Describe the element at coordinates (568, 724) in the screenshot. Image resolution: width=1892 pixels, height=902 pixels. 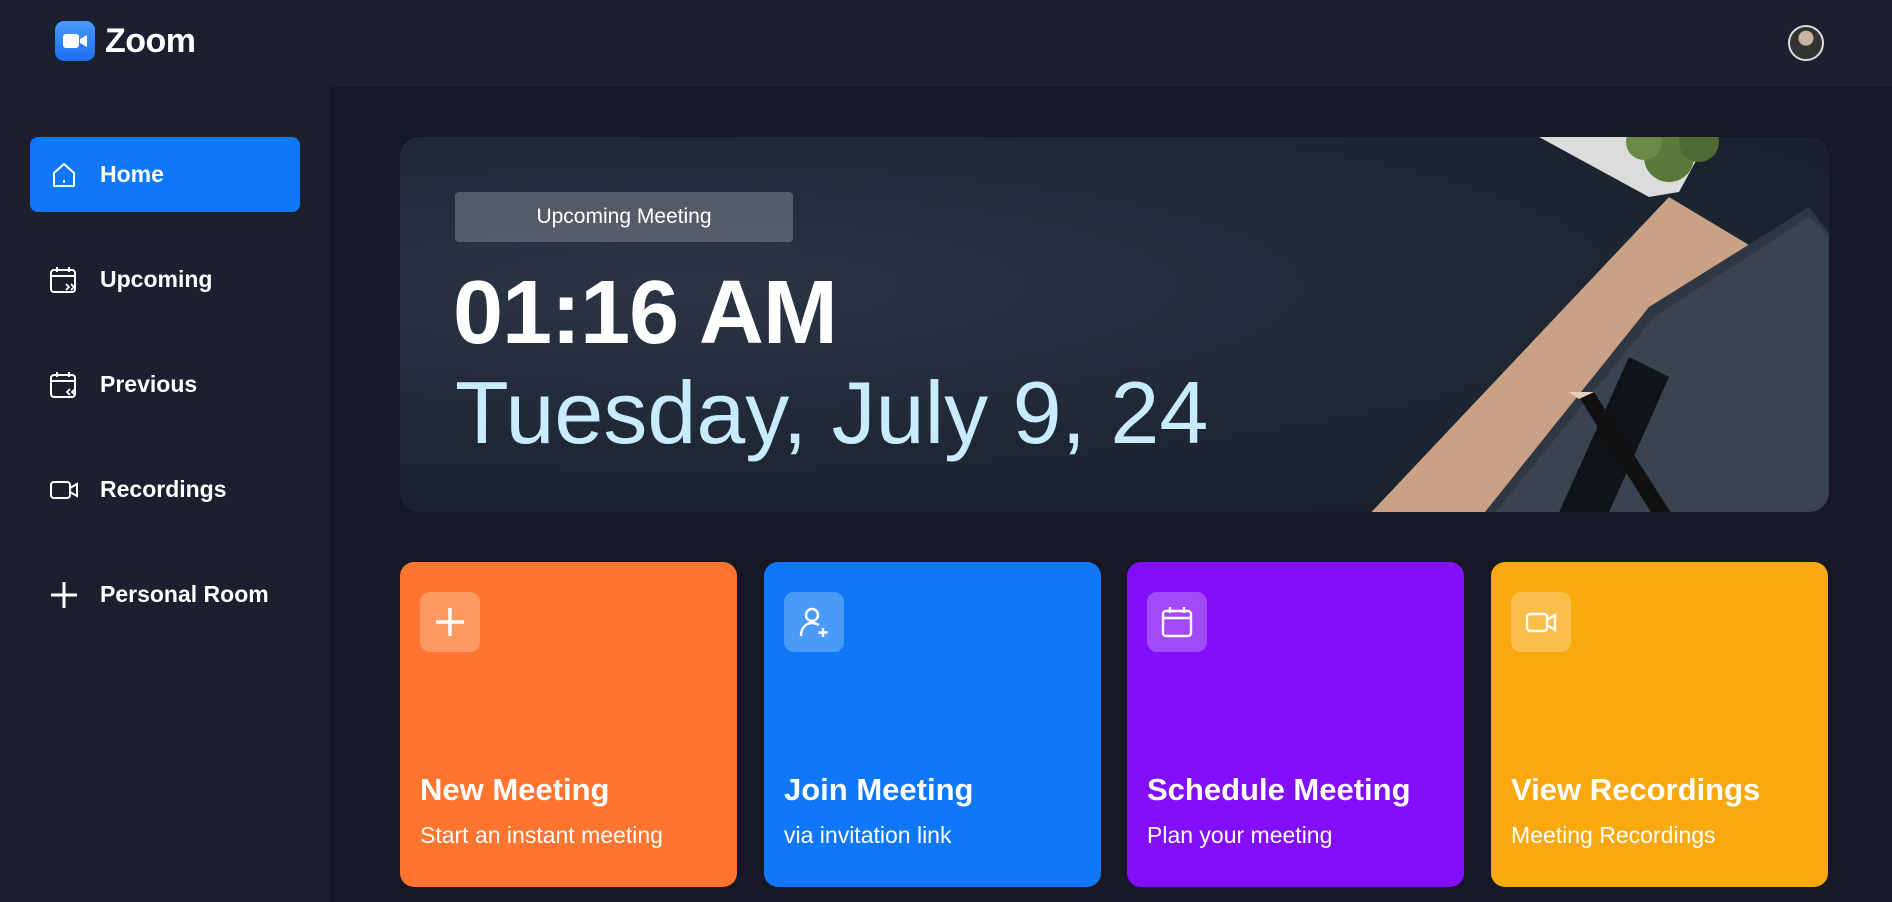
I see `new-meeting-card: New Meeting Start an instant meeting` at that location.